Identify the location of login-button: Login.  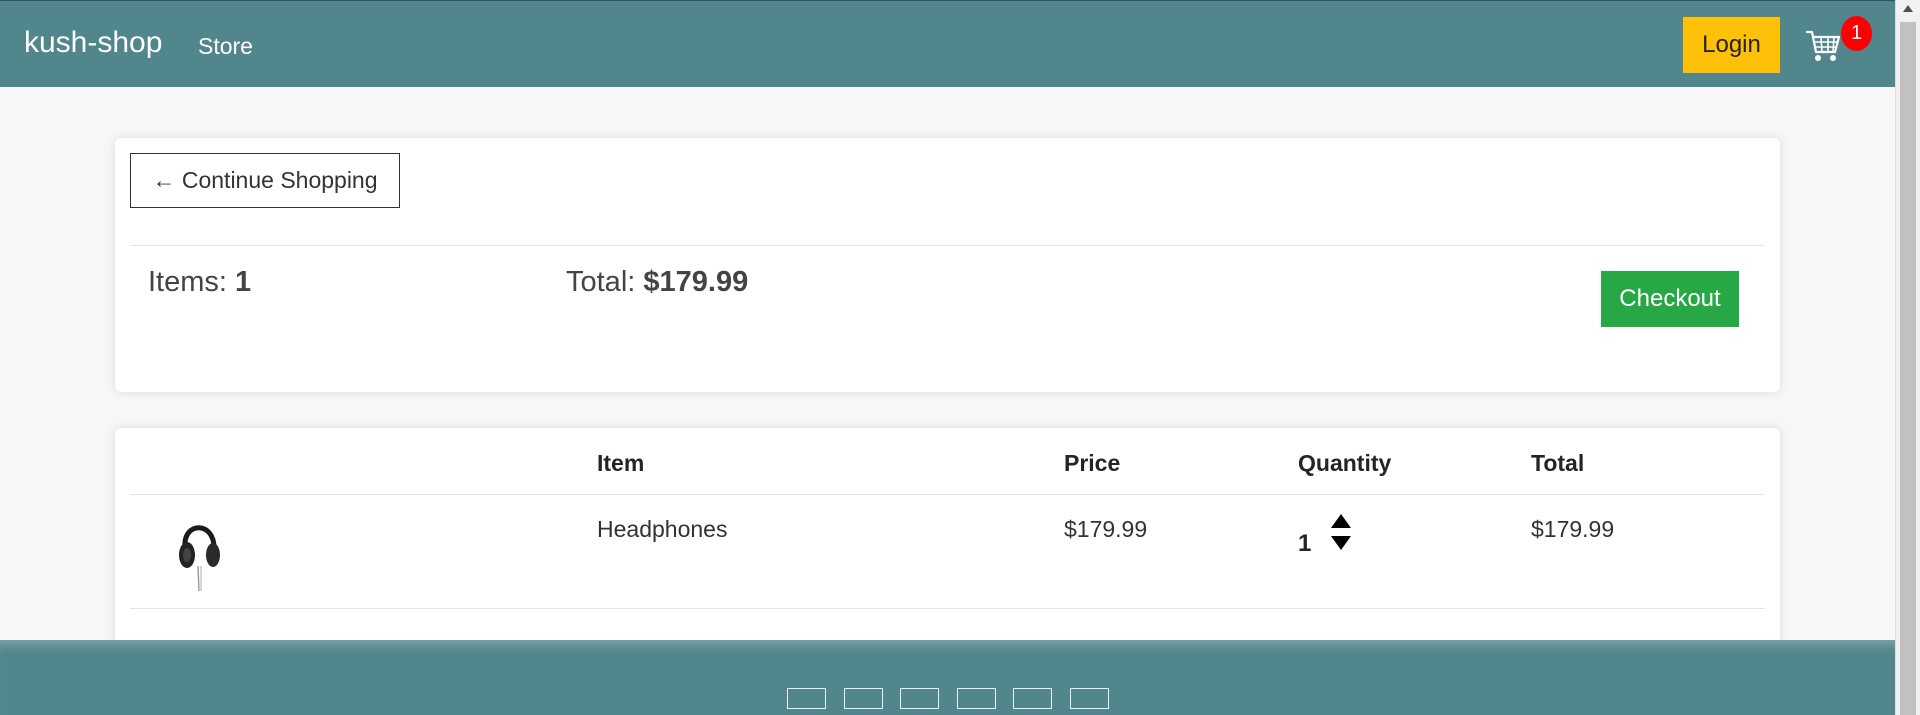
(1731, 45).